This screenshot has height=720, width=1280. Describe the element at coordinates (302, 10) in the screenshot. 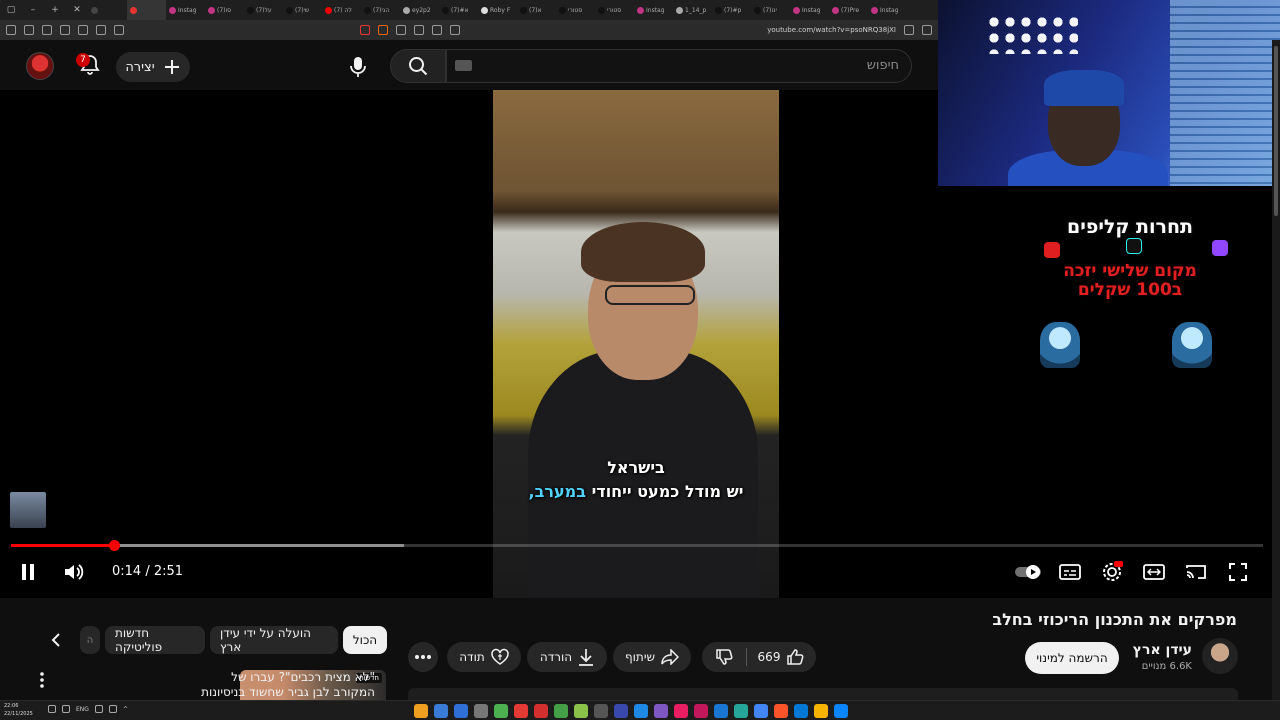

I see `browser-tab: (7)שי` at that location.